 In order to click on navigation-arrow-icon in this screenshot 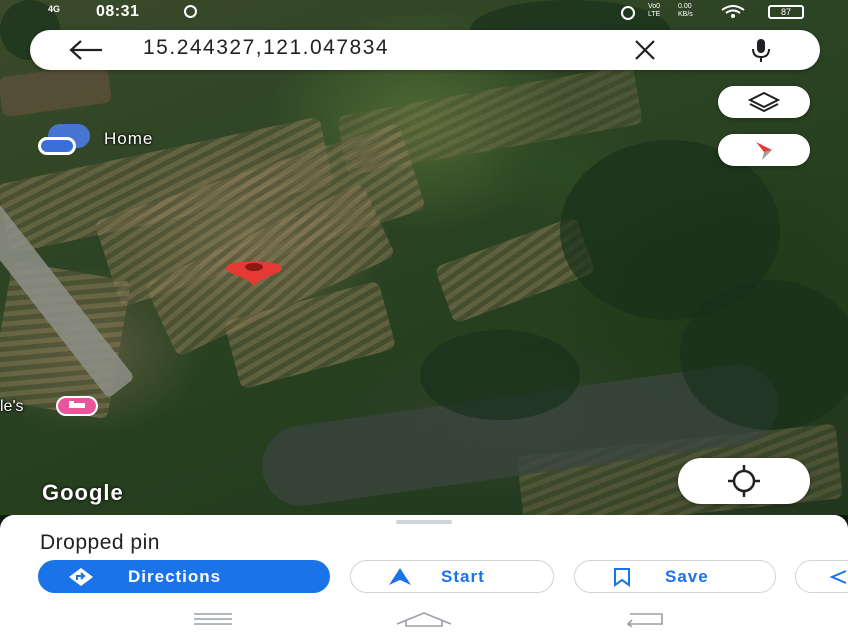, I will do `click(400, 576)`.